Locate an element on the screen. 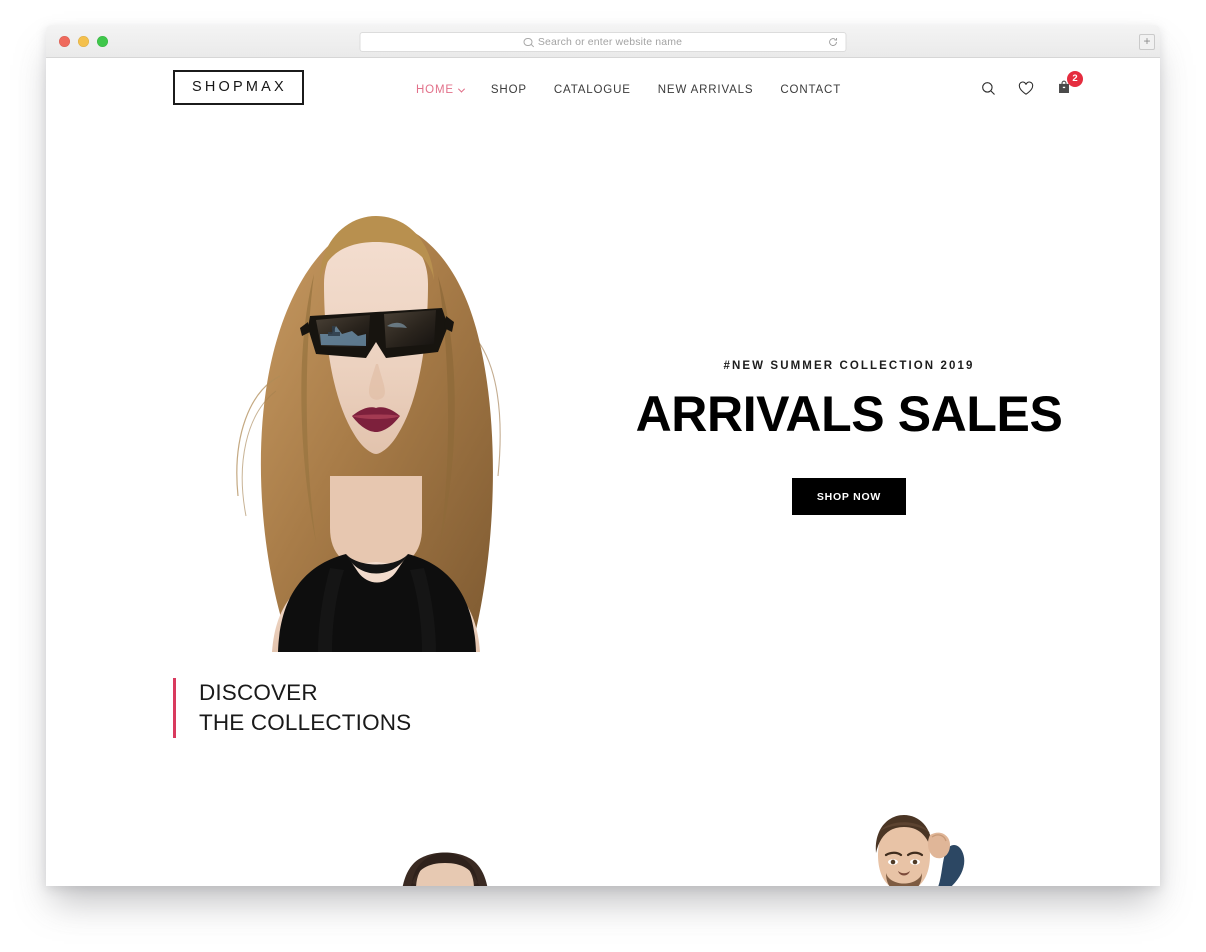 This screenshot has width=1206, height=952. site-logo-text: SHOPMAX is located at coordinates (239, 87).